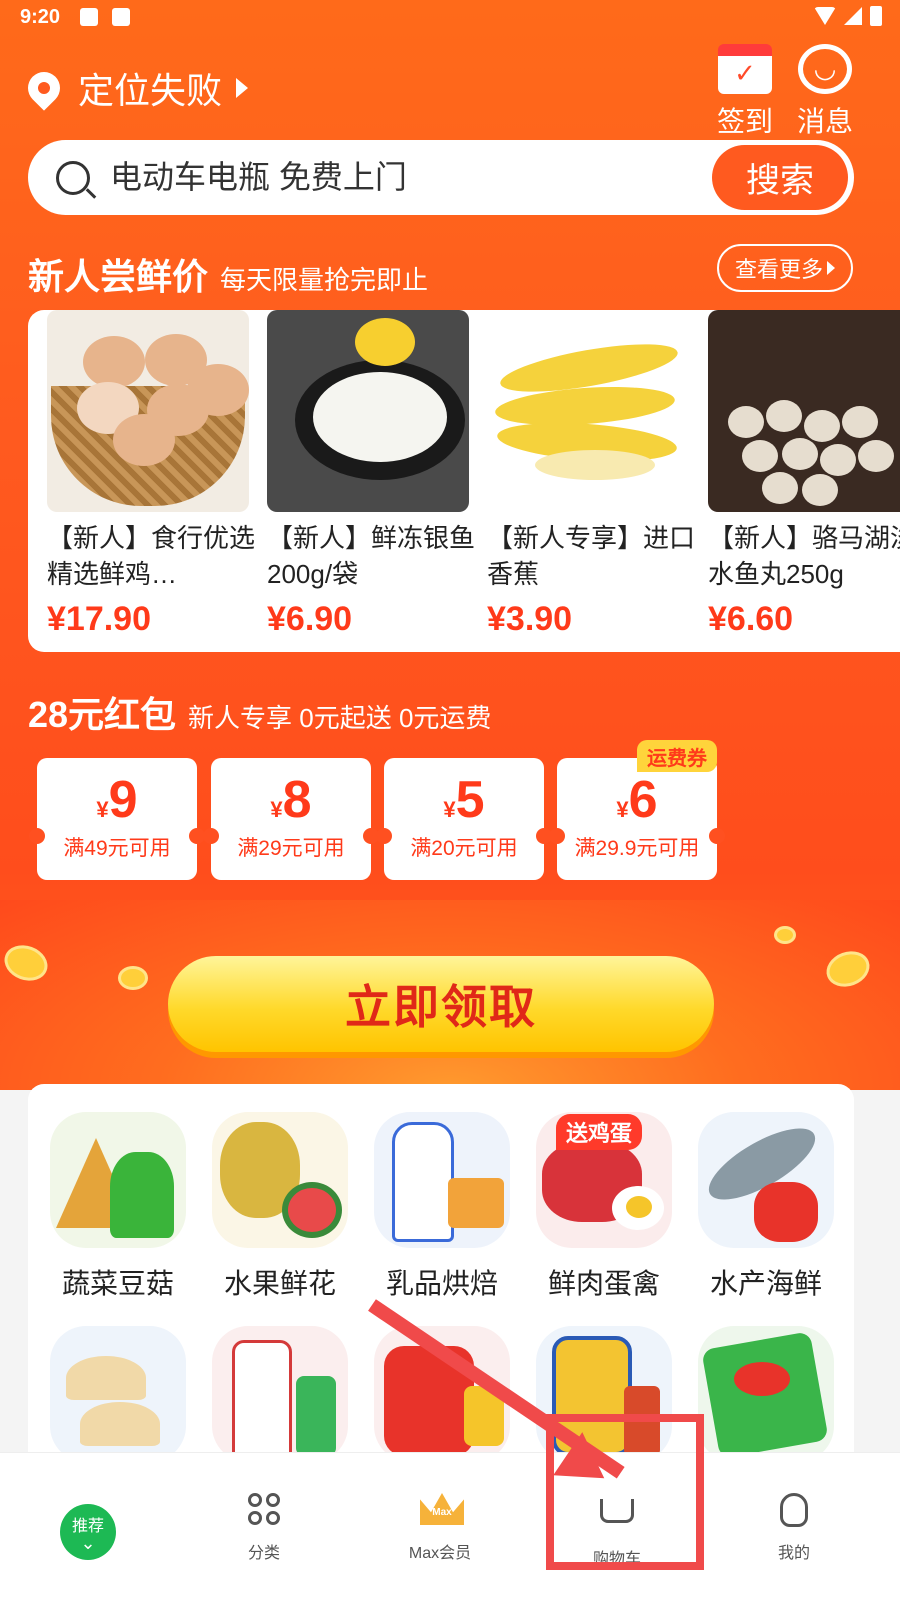  I want to click on product-card: 【新人专享】进口香蕉 ¥3.90, so click(591, 474).